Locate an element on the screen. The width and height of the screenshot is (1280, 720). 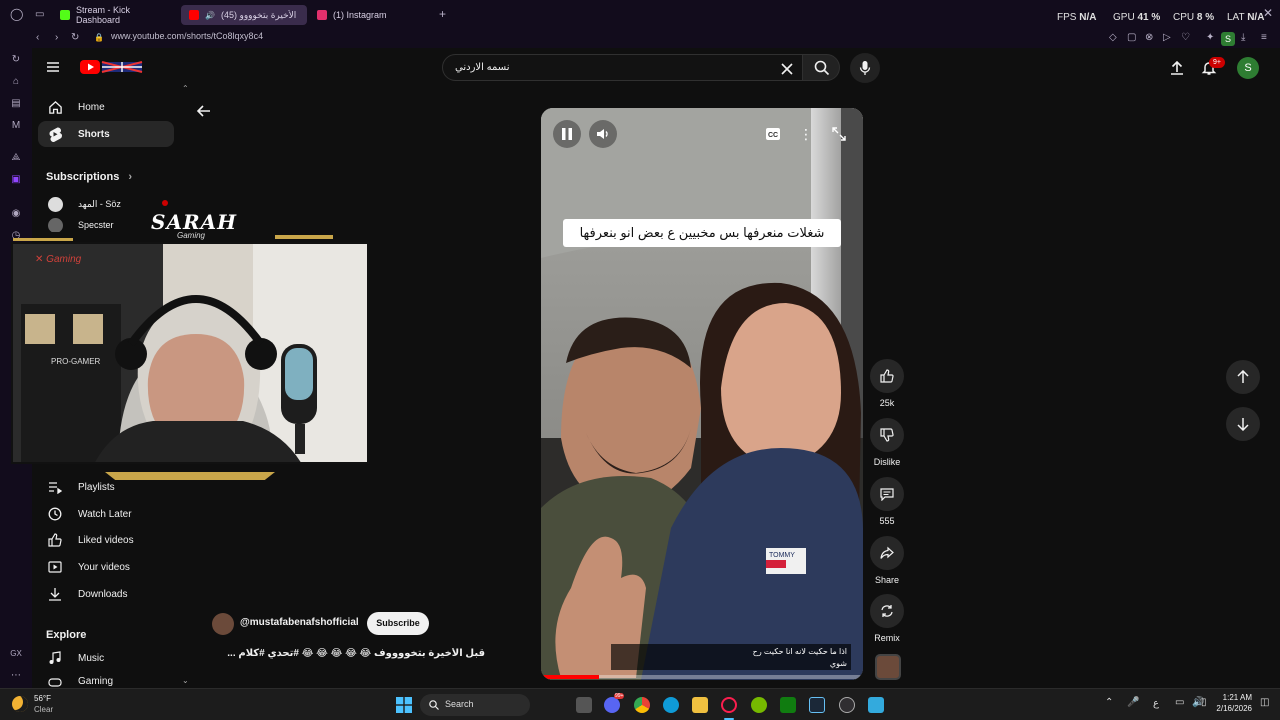
subscriptions-heading: Subscriptions › is located at coordinates (89, 177).